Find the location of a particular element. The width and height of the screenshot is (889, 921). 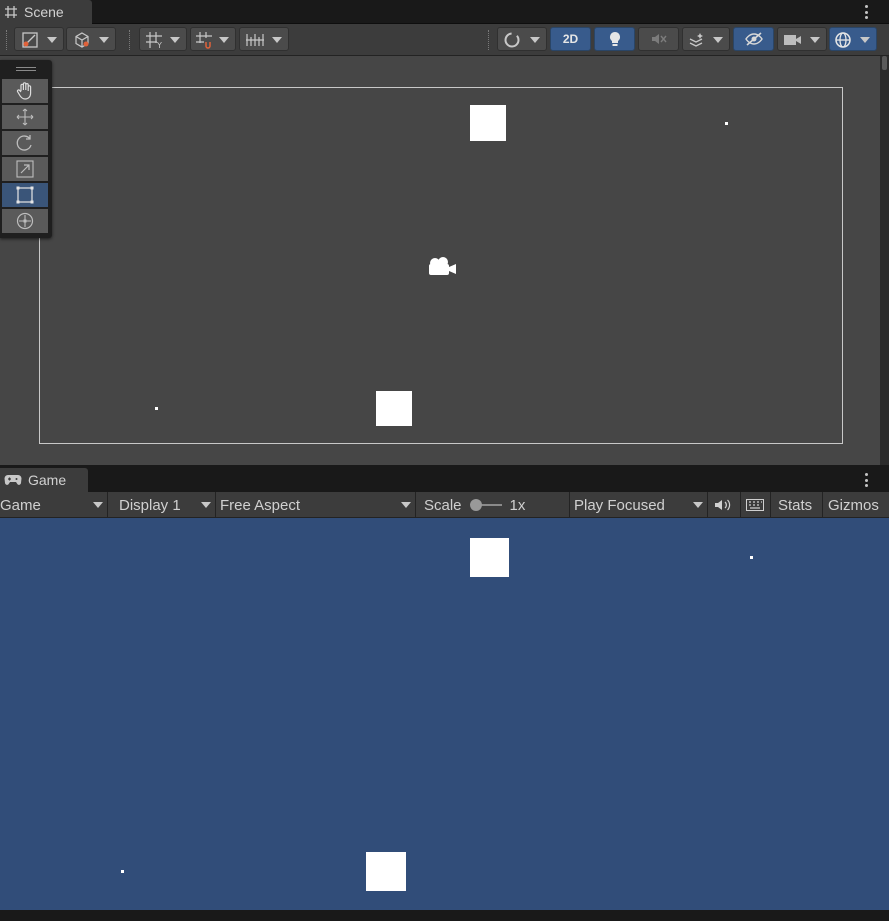

svg-text: Y is located at coordinates (159, 45).